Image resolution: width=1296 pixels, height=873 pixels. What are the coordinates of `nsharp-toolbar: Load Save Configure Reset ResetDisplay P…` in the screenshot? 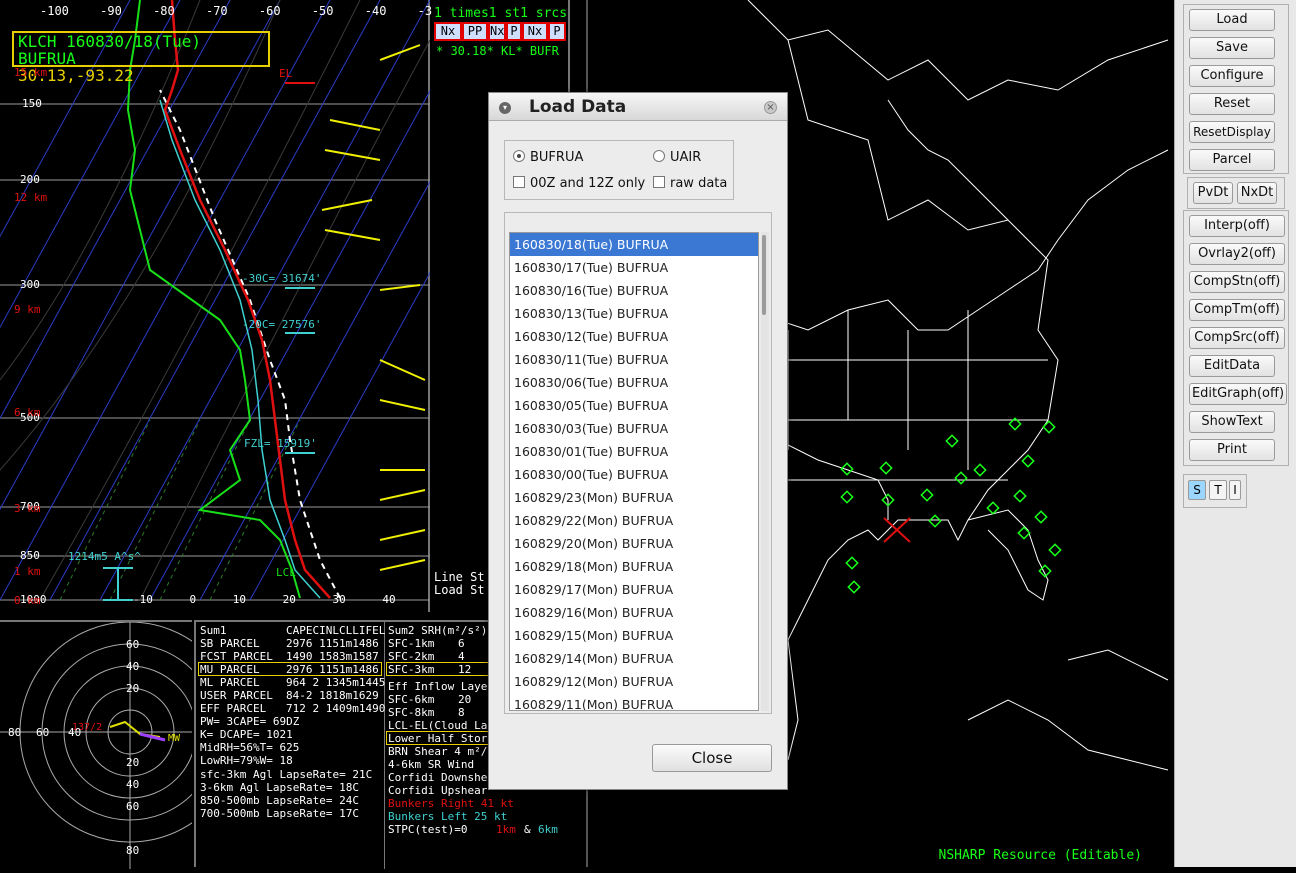 It's located at (1235, 433).